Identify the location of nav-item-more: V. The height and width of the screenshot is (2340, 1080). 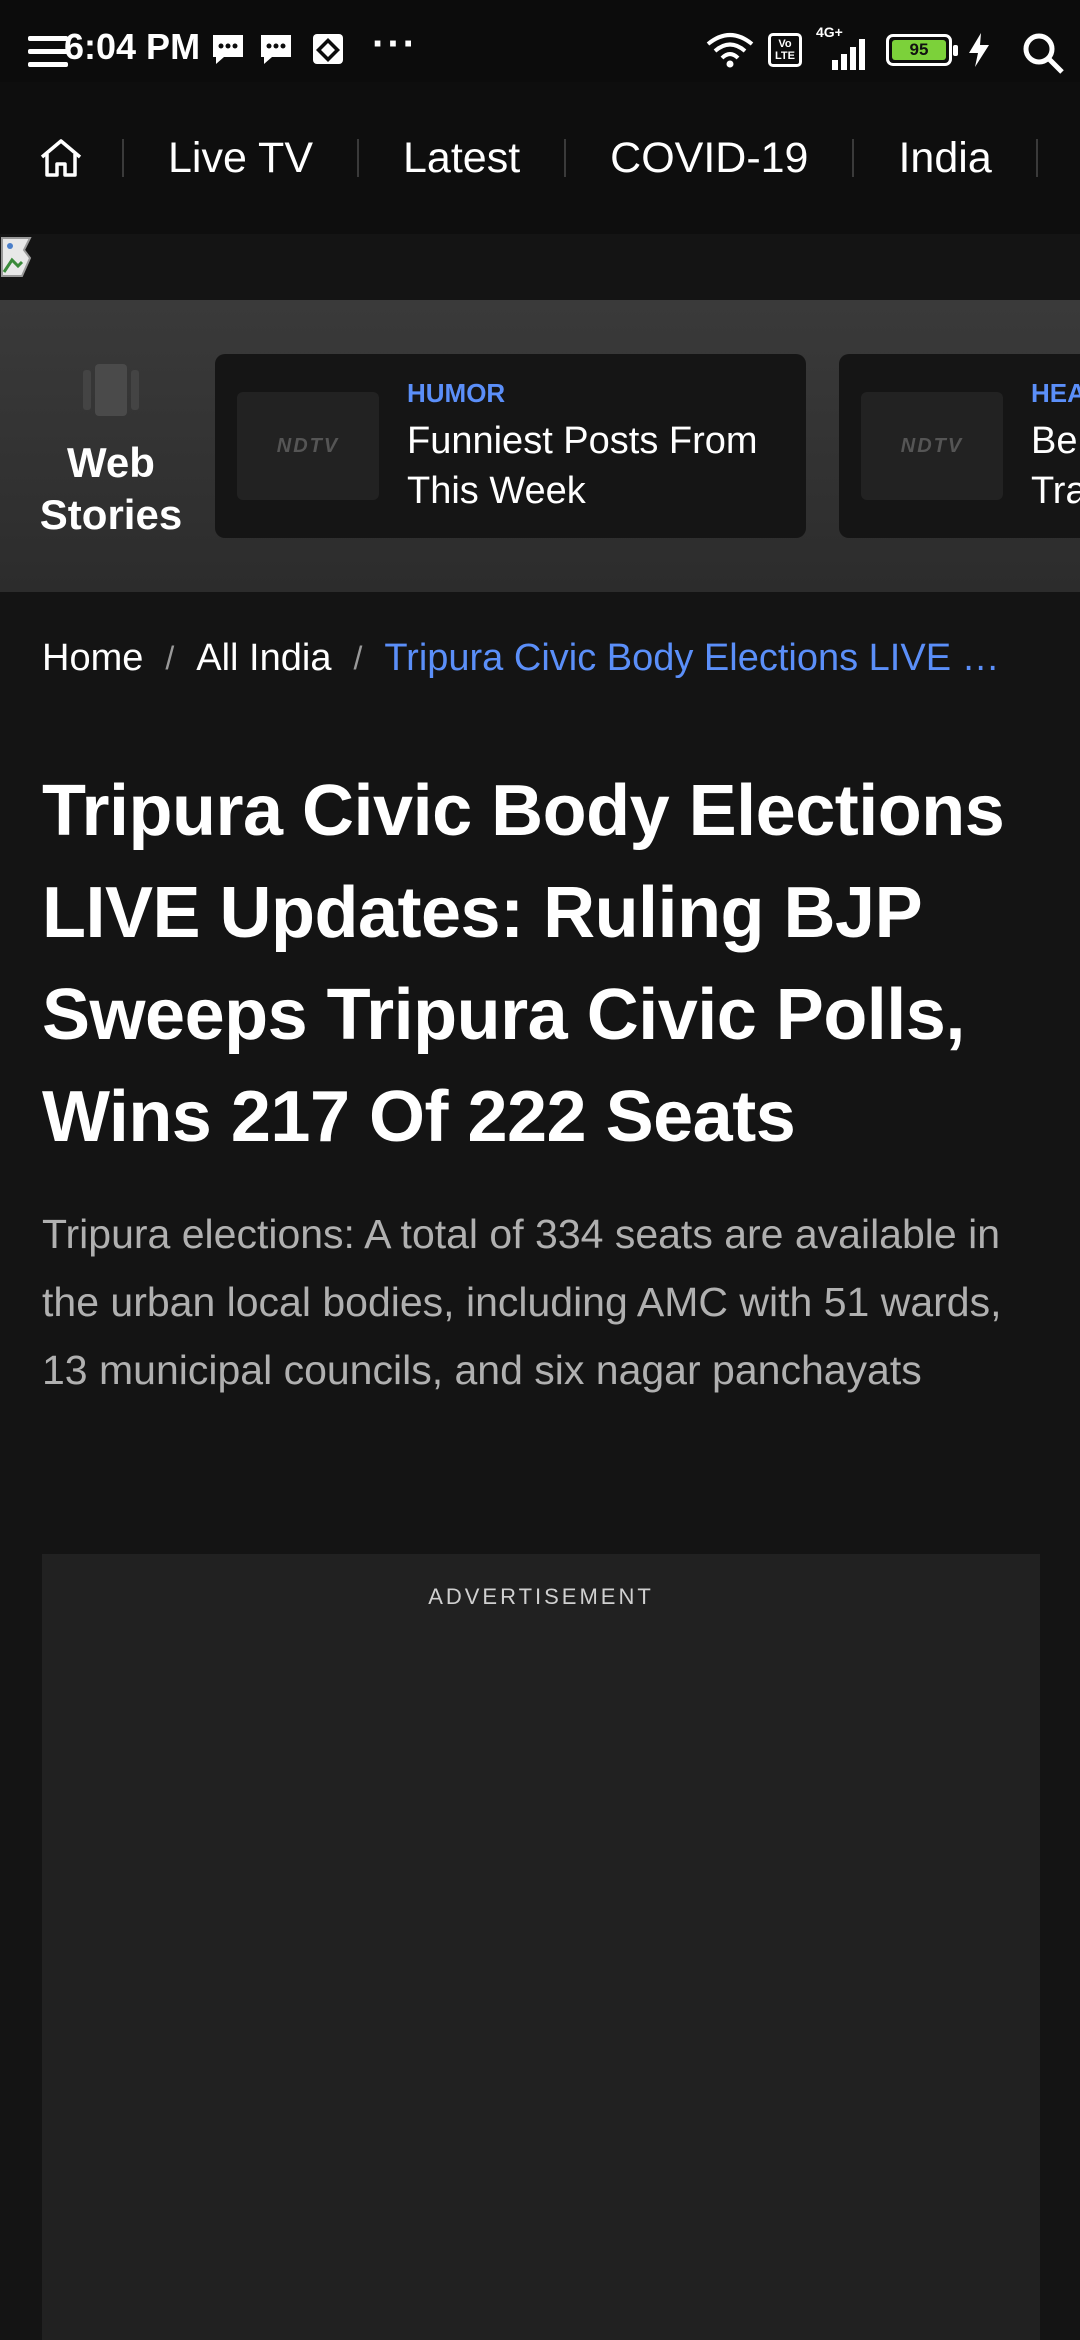
(1059, 158).